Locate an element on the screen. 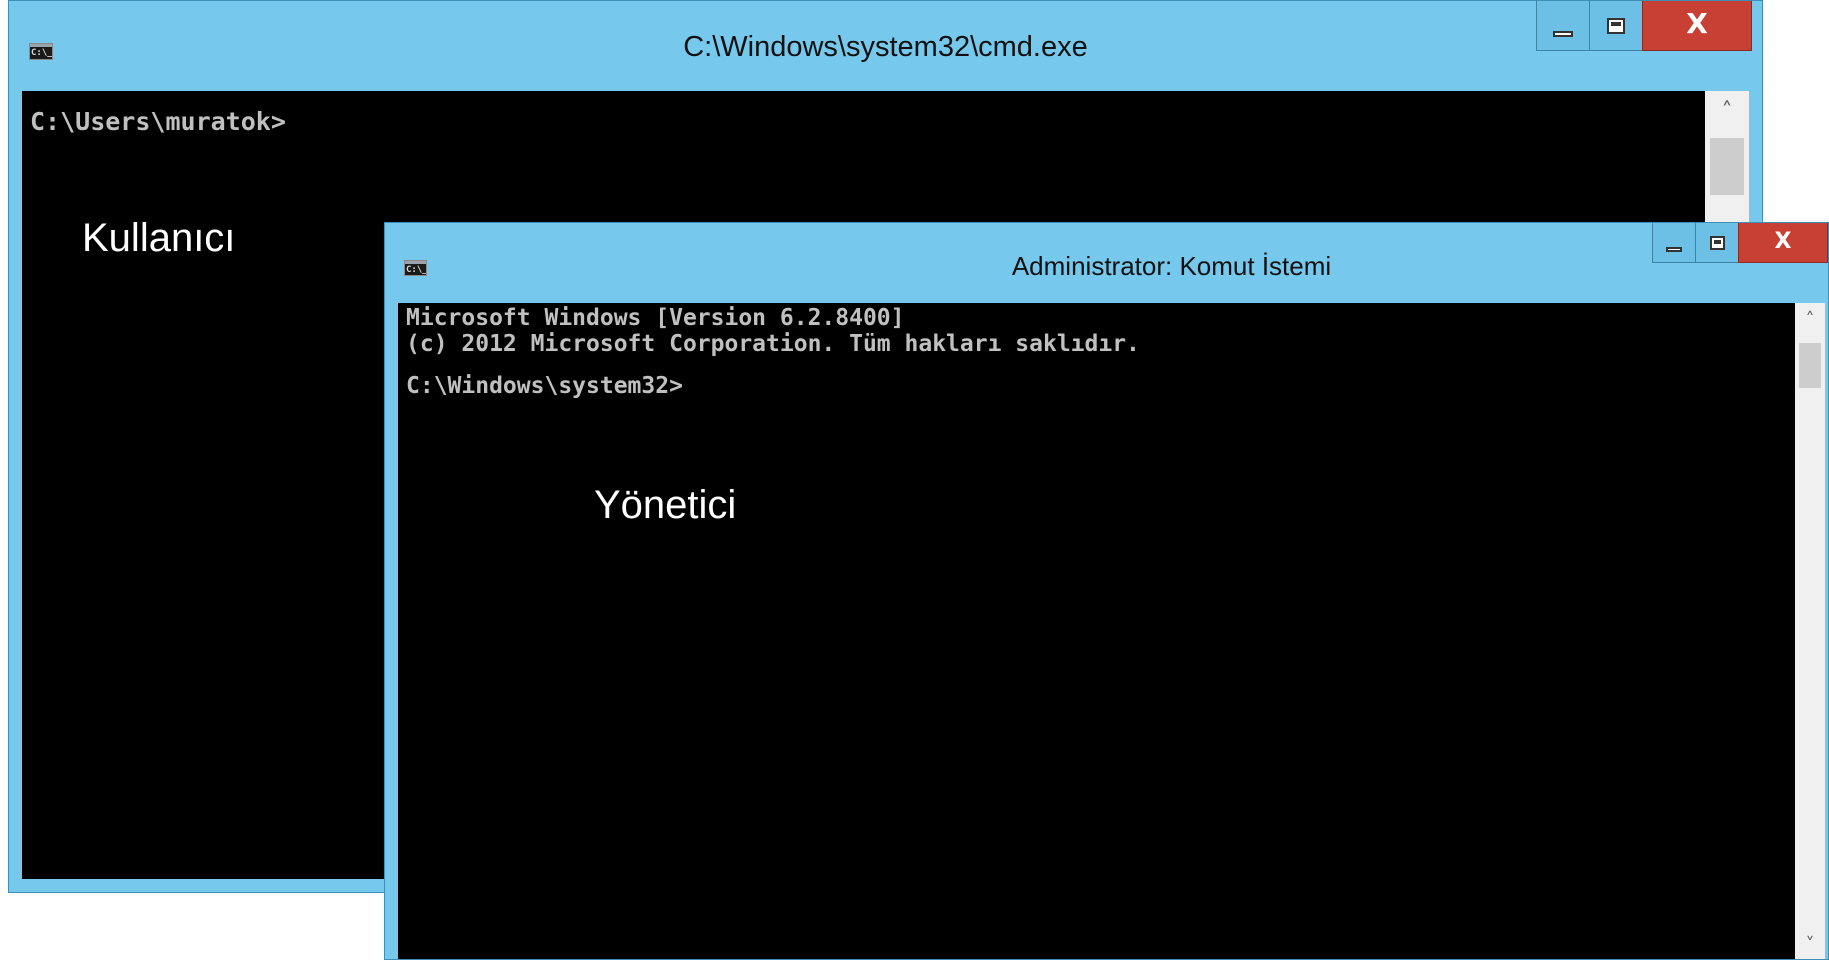 The height and width of the screenshot is (960, 1829). window-caption-label: Yönetici is located at coordinates (665, 505).